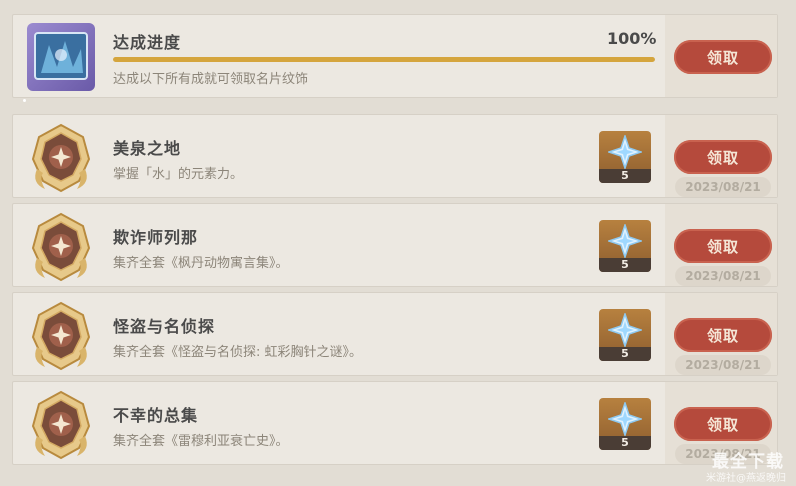 The width and height of the screenshot is (796, 486). I want to click on progress-bar, so click(384, 59).